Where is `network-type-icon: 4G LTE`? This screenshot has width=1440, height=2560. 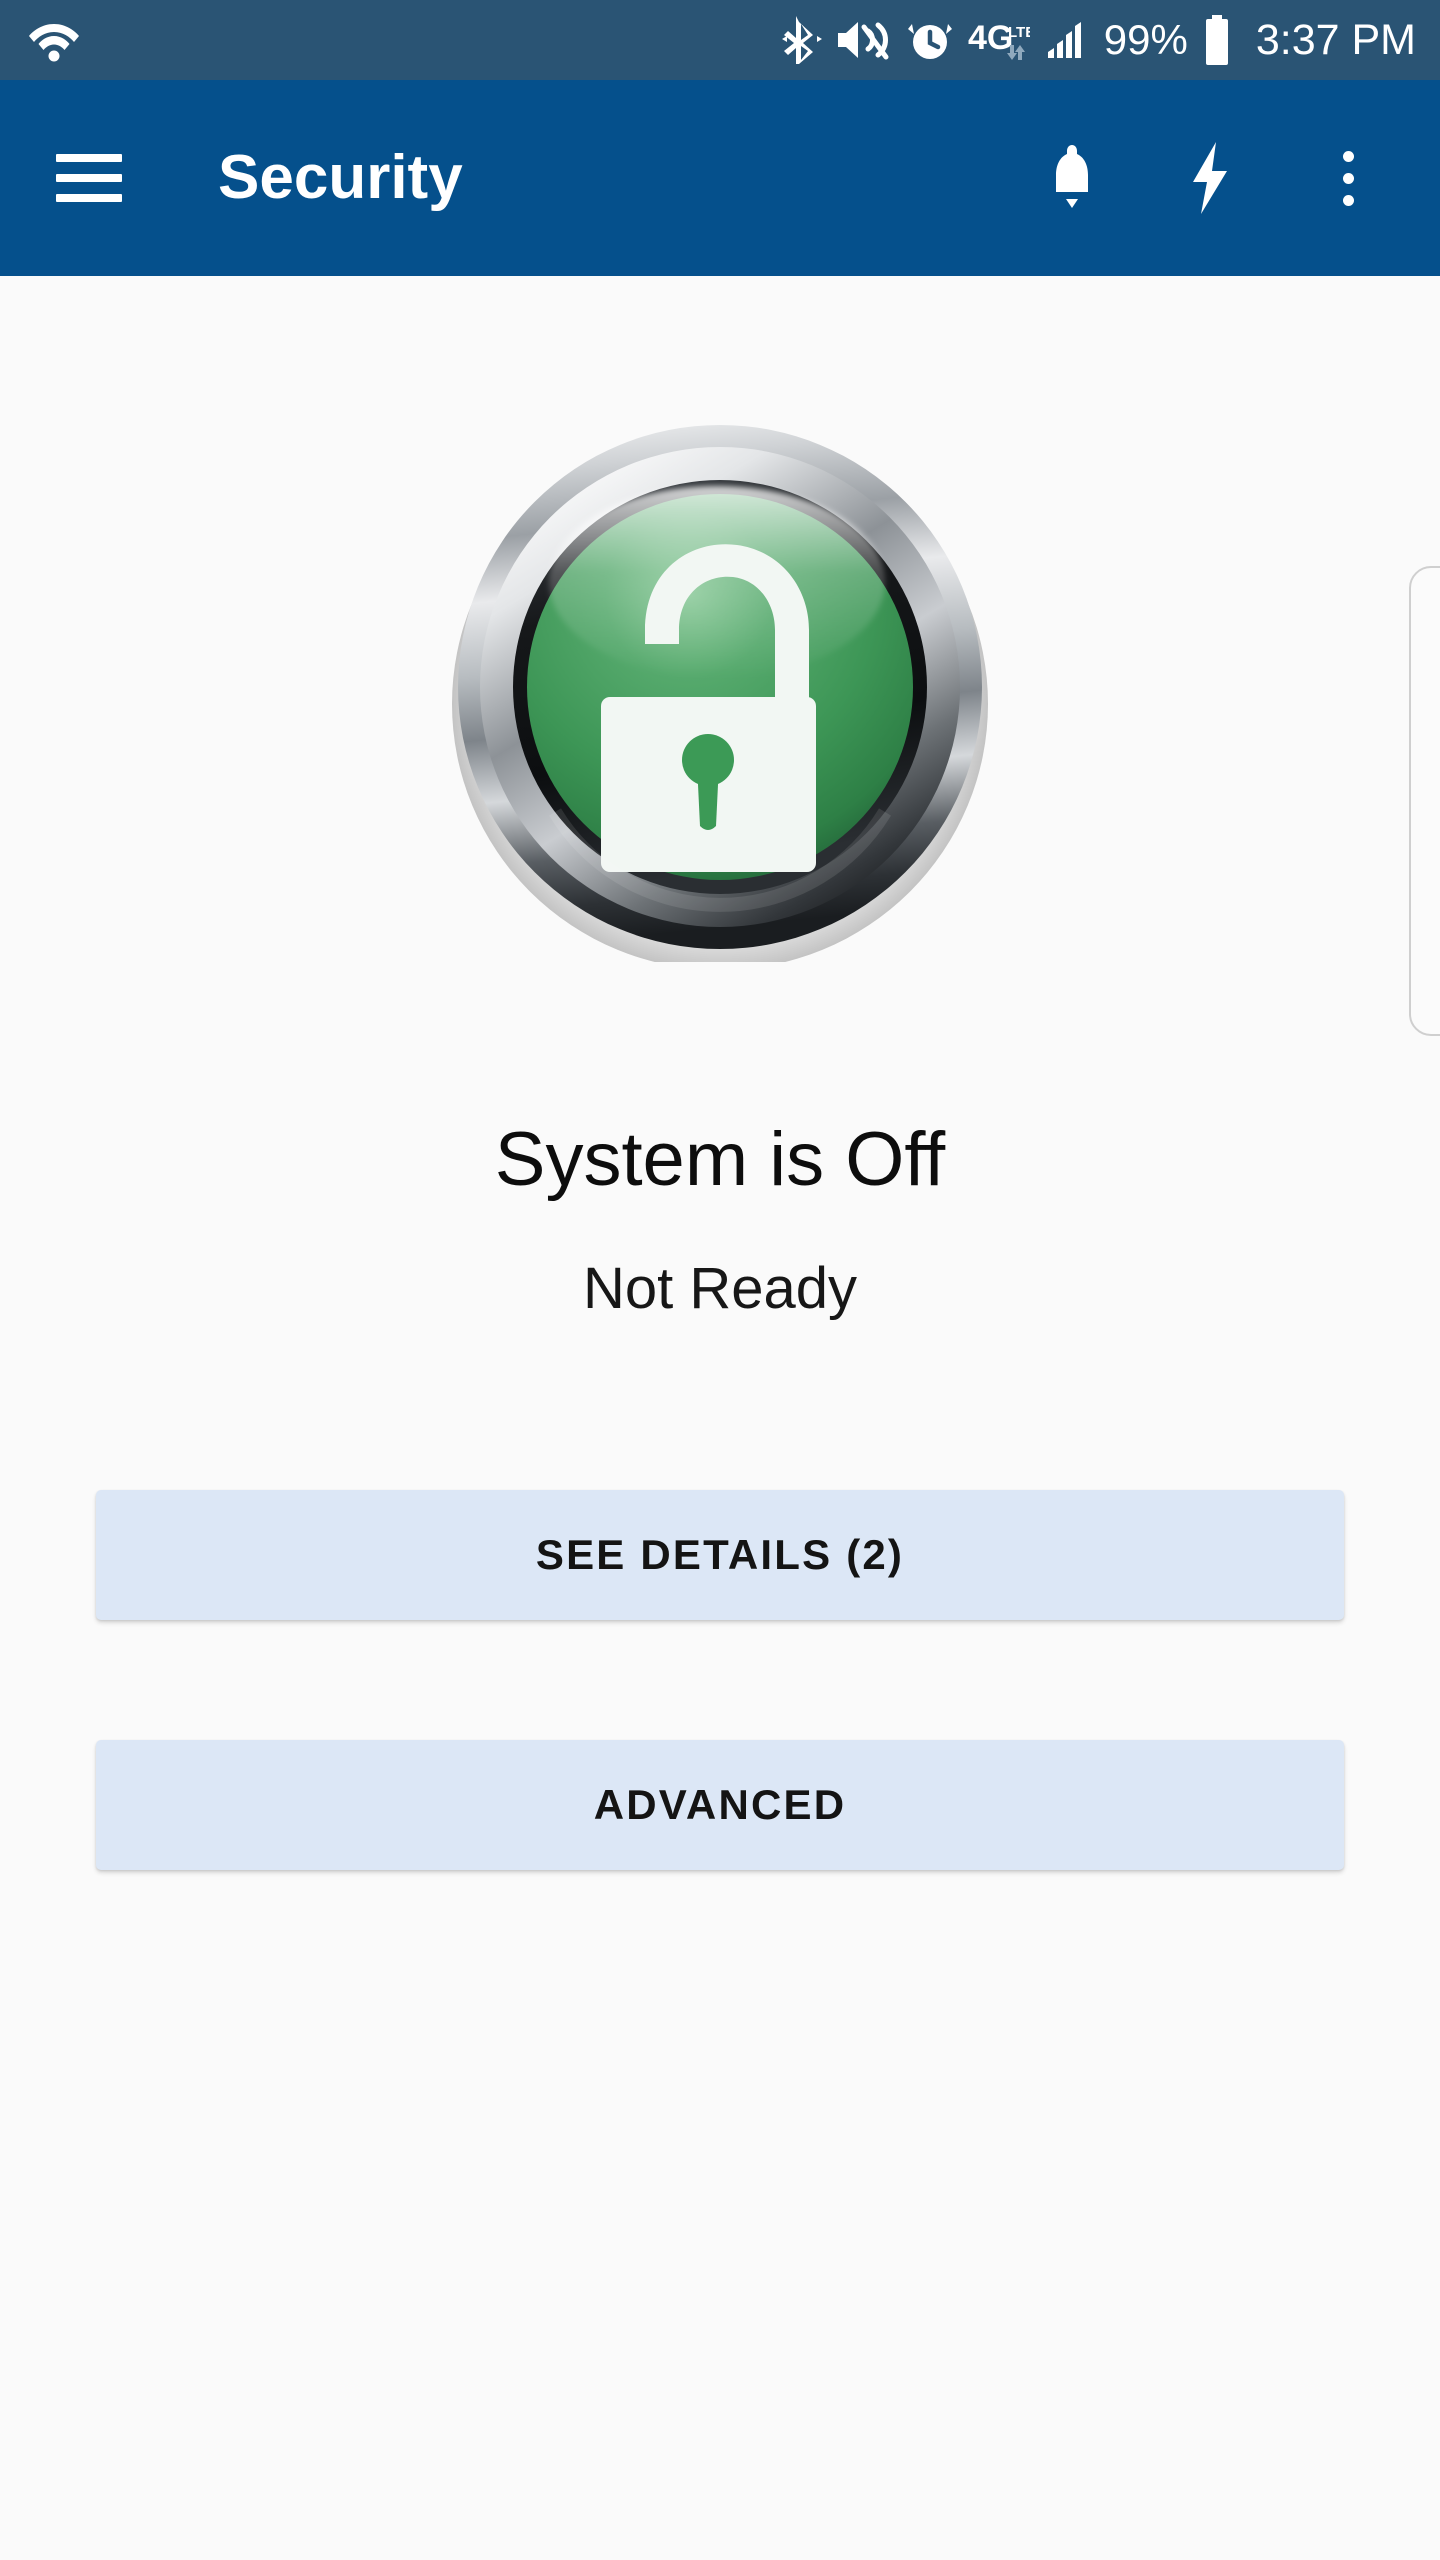 network-type-icon: 4G LTE is located at coordinates (999, 40).